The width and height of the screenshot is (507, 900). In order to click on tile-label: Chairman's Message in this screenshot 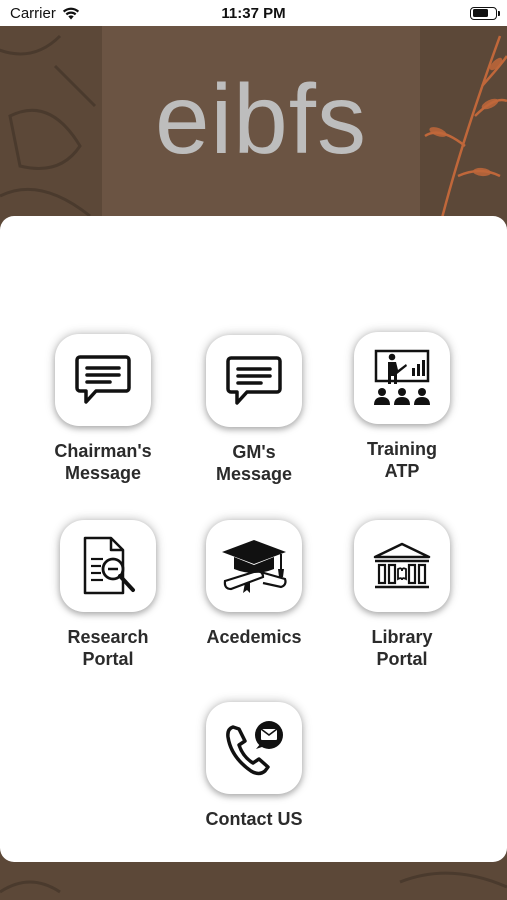, I will do `click(103, 462)`.